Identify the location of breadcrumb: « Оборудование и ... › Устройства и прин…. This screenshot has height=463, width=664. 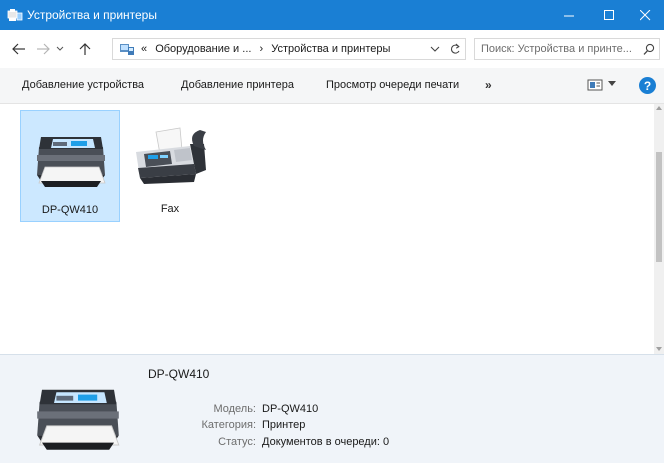
(268, 49).